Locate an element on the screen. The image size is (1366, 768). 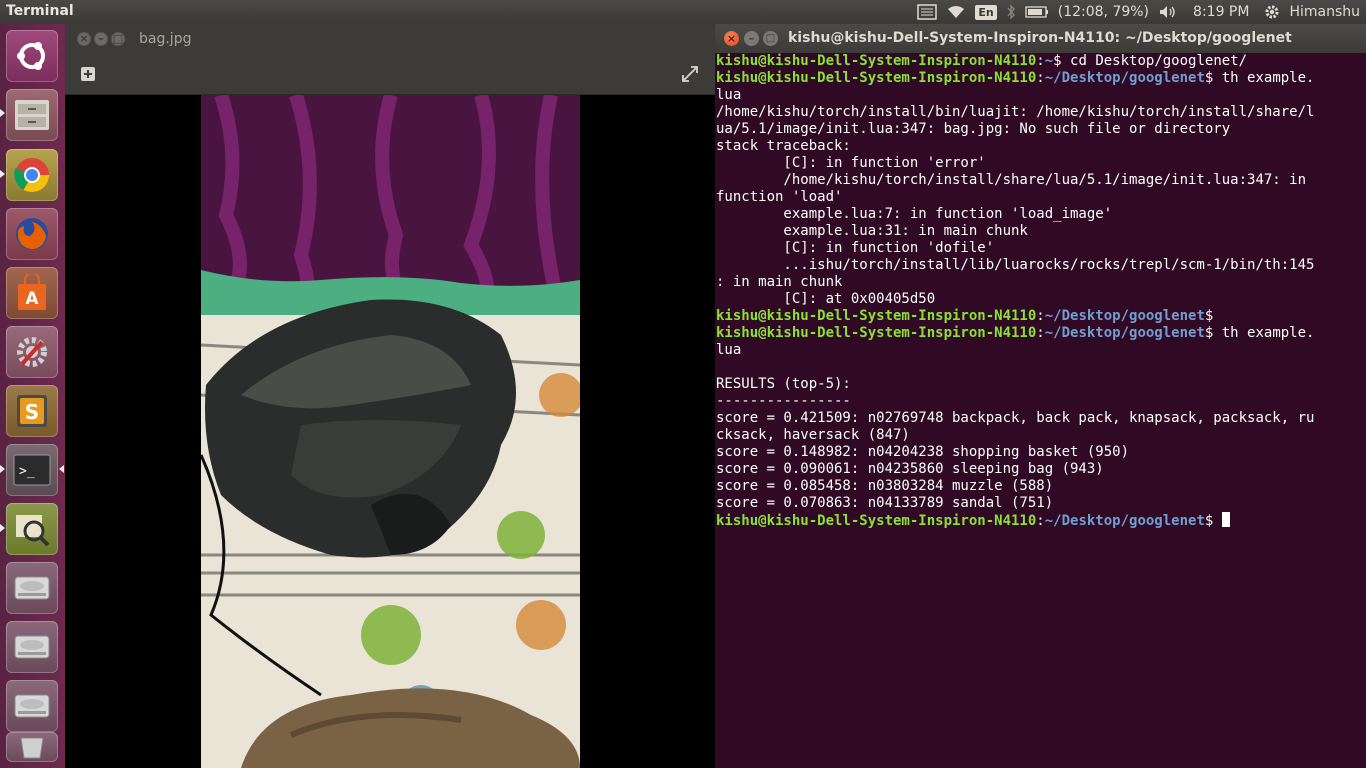
svg-text: A is located at coordinates (32, 299).